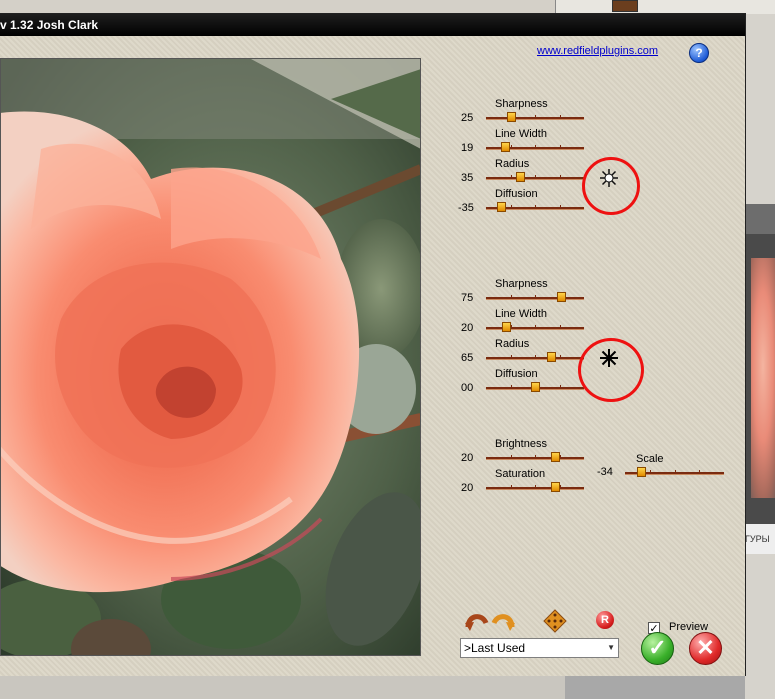  What do you see at coordinates (699, 53) in the screenshot?
I see `help-icon: ?` at bounding box center [699, 53].